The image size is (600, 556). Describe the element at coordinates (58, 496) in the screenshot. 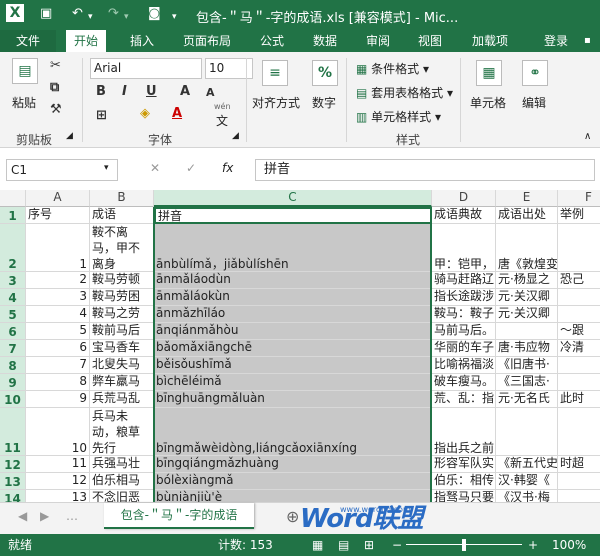

I see `table-cell: 13` at that location.